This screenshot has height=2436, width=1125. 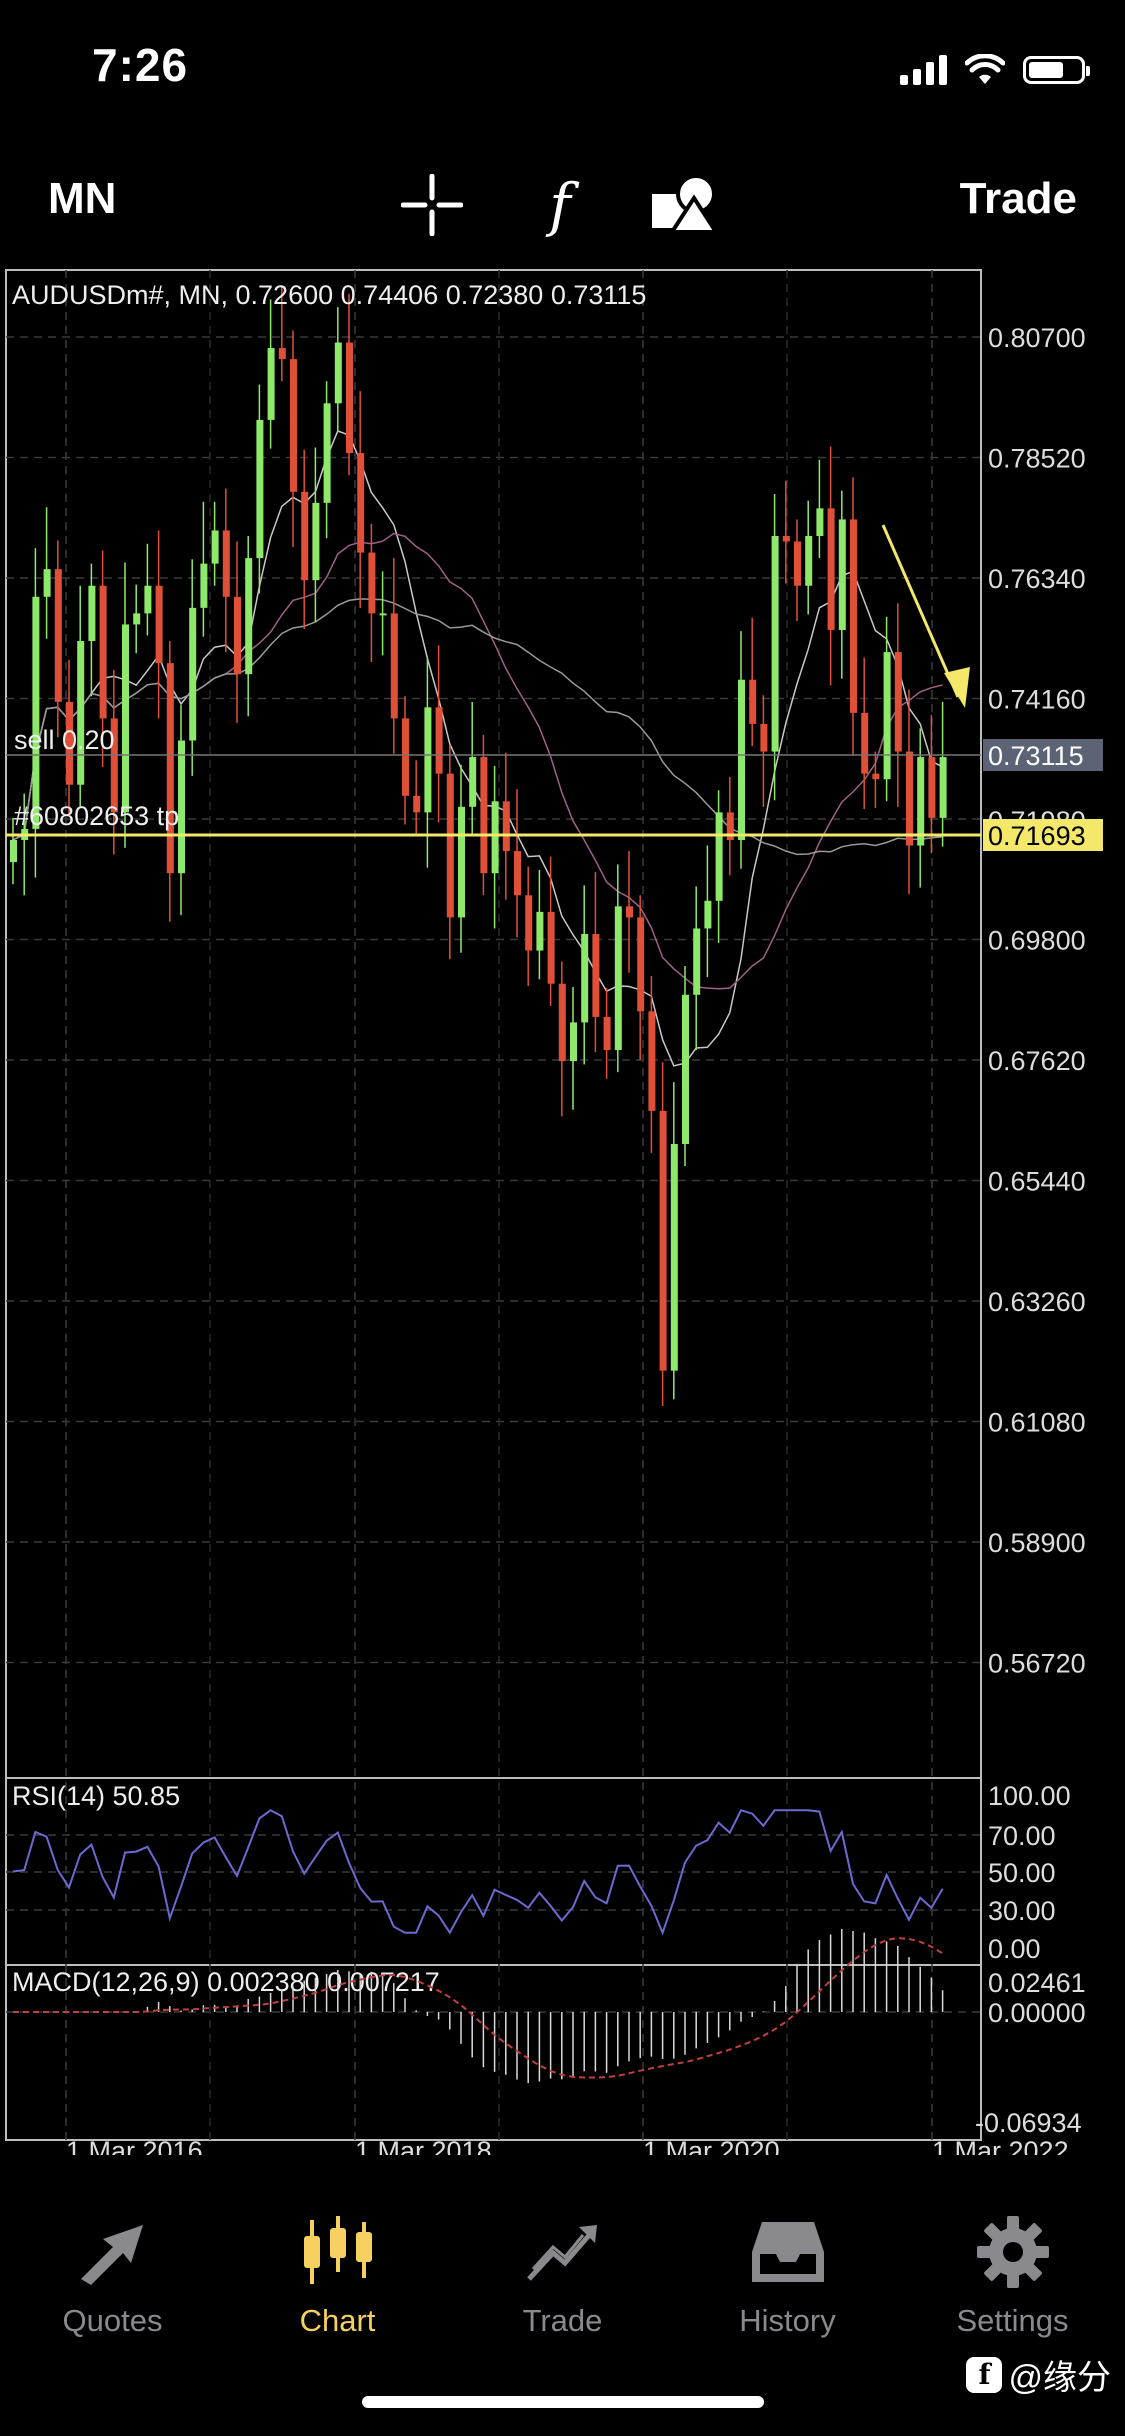 I want to click on battery-icon, so click(x=1056, y=70).